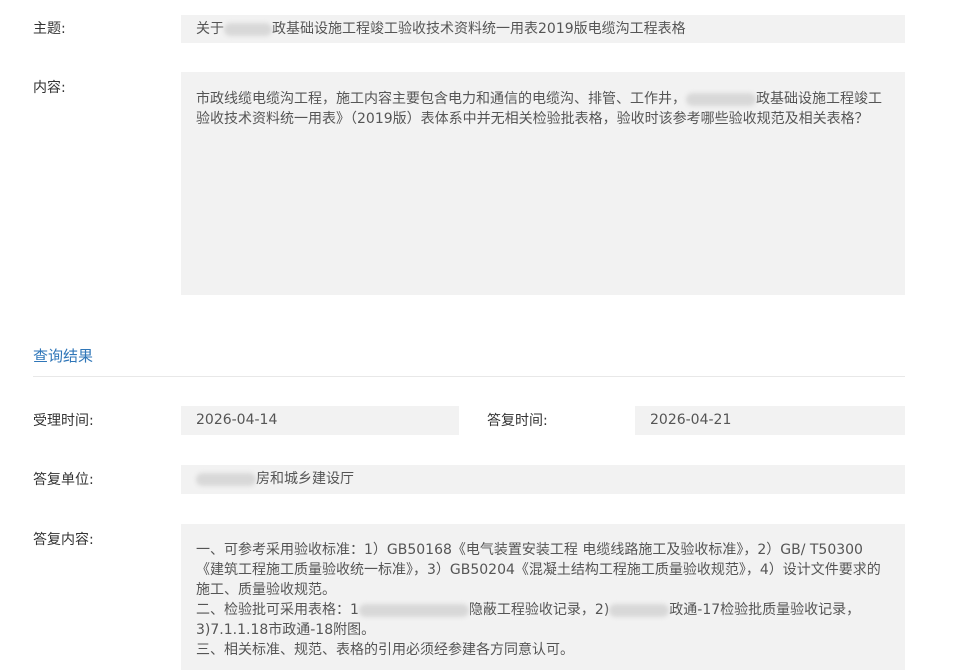  I want to click on reply-content-label: 答复内容:, so click(63, 540).